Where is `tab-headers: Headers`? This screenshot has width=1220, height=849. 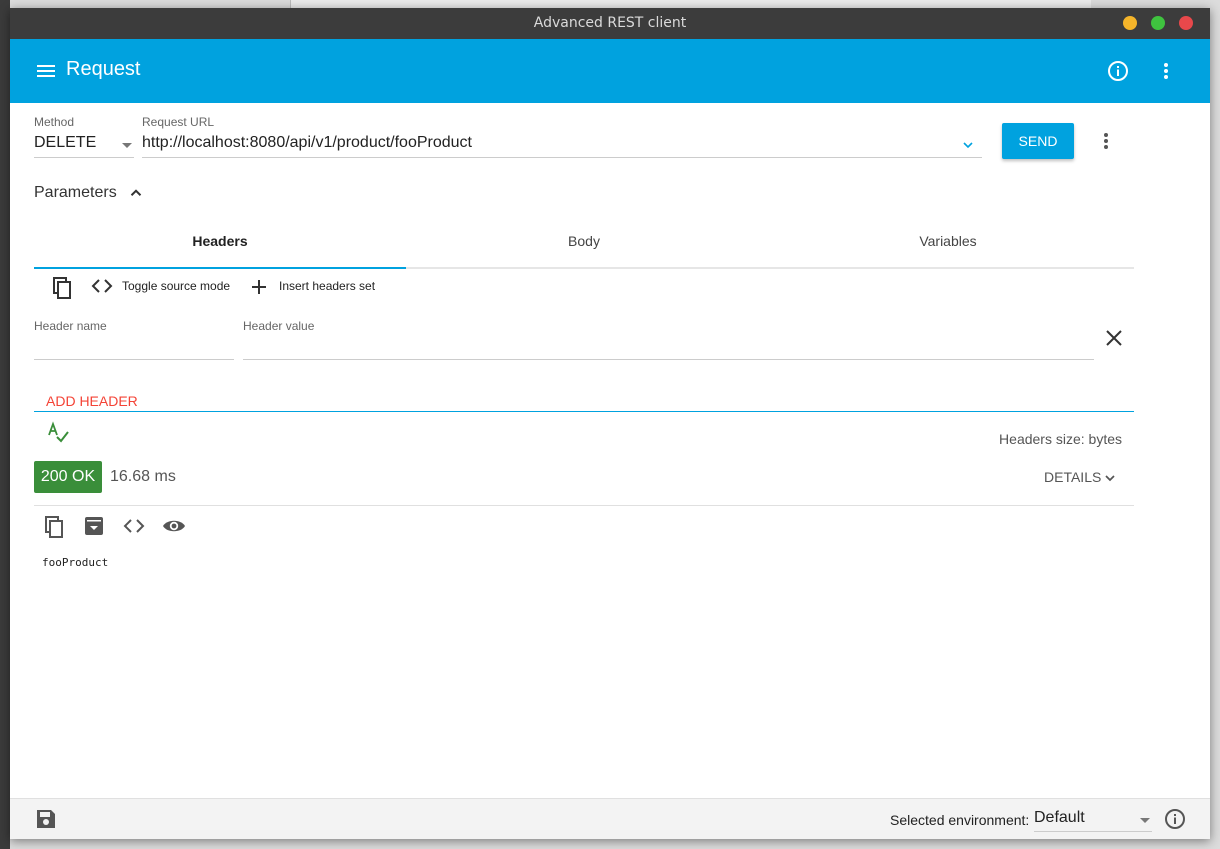 tab-headers: Headers is located at coordinates (220, 246).